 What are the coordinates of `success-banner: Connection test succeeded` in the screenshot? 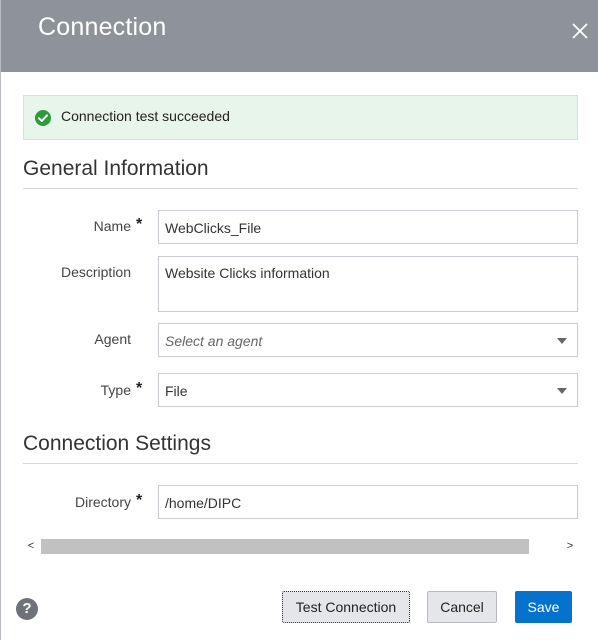 It's located at (300, 117).